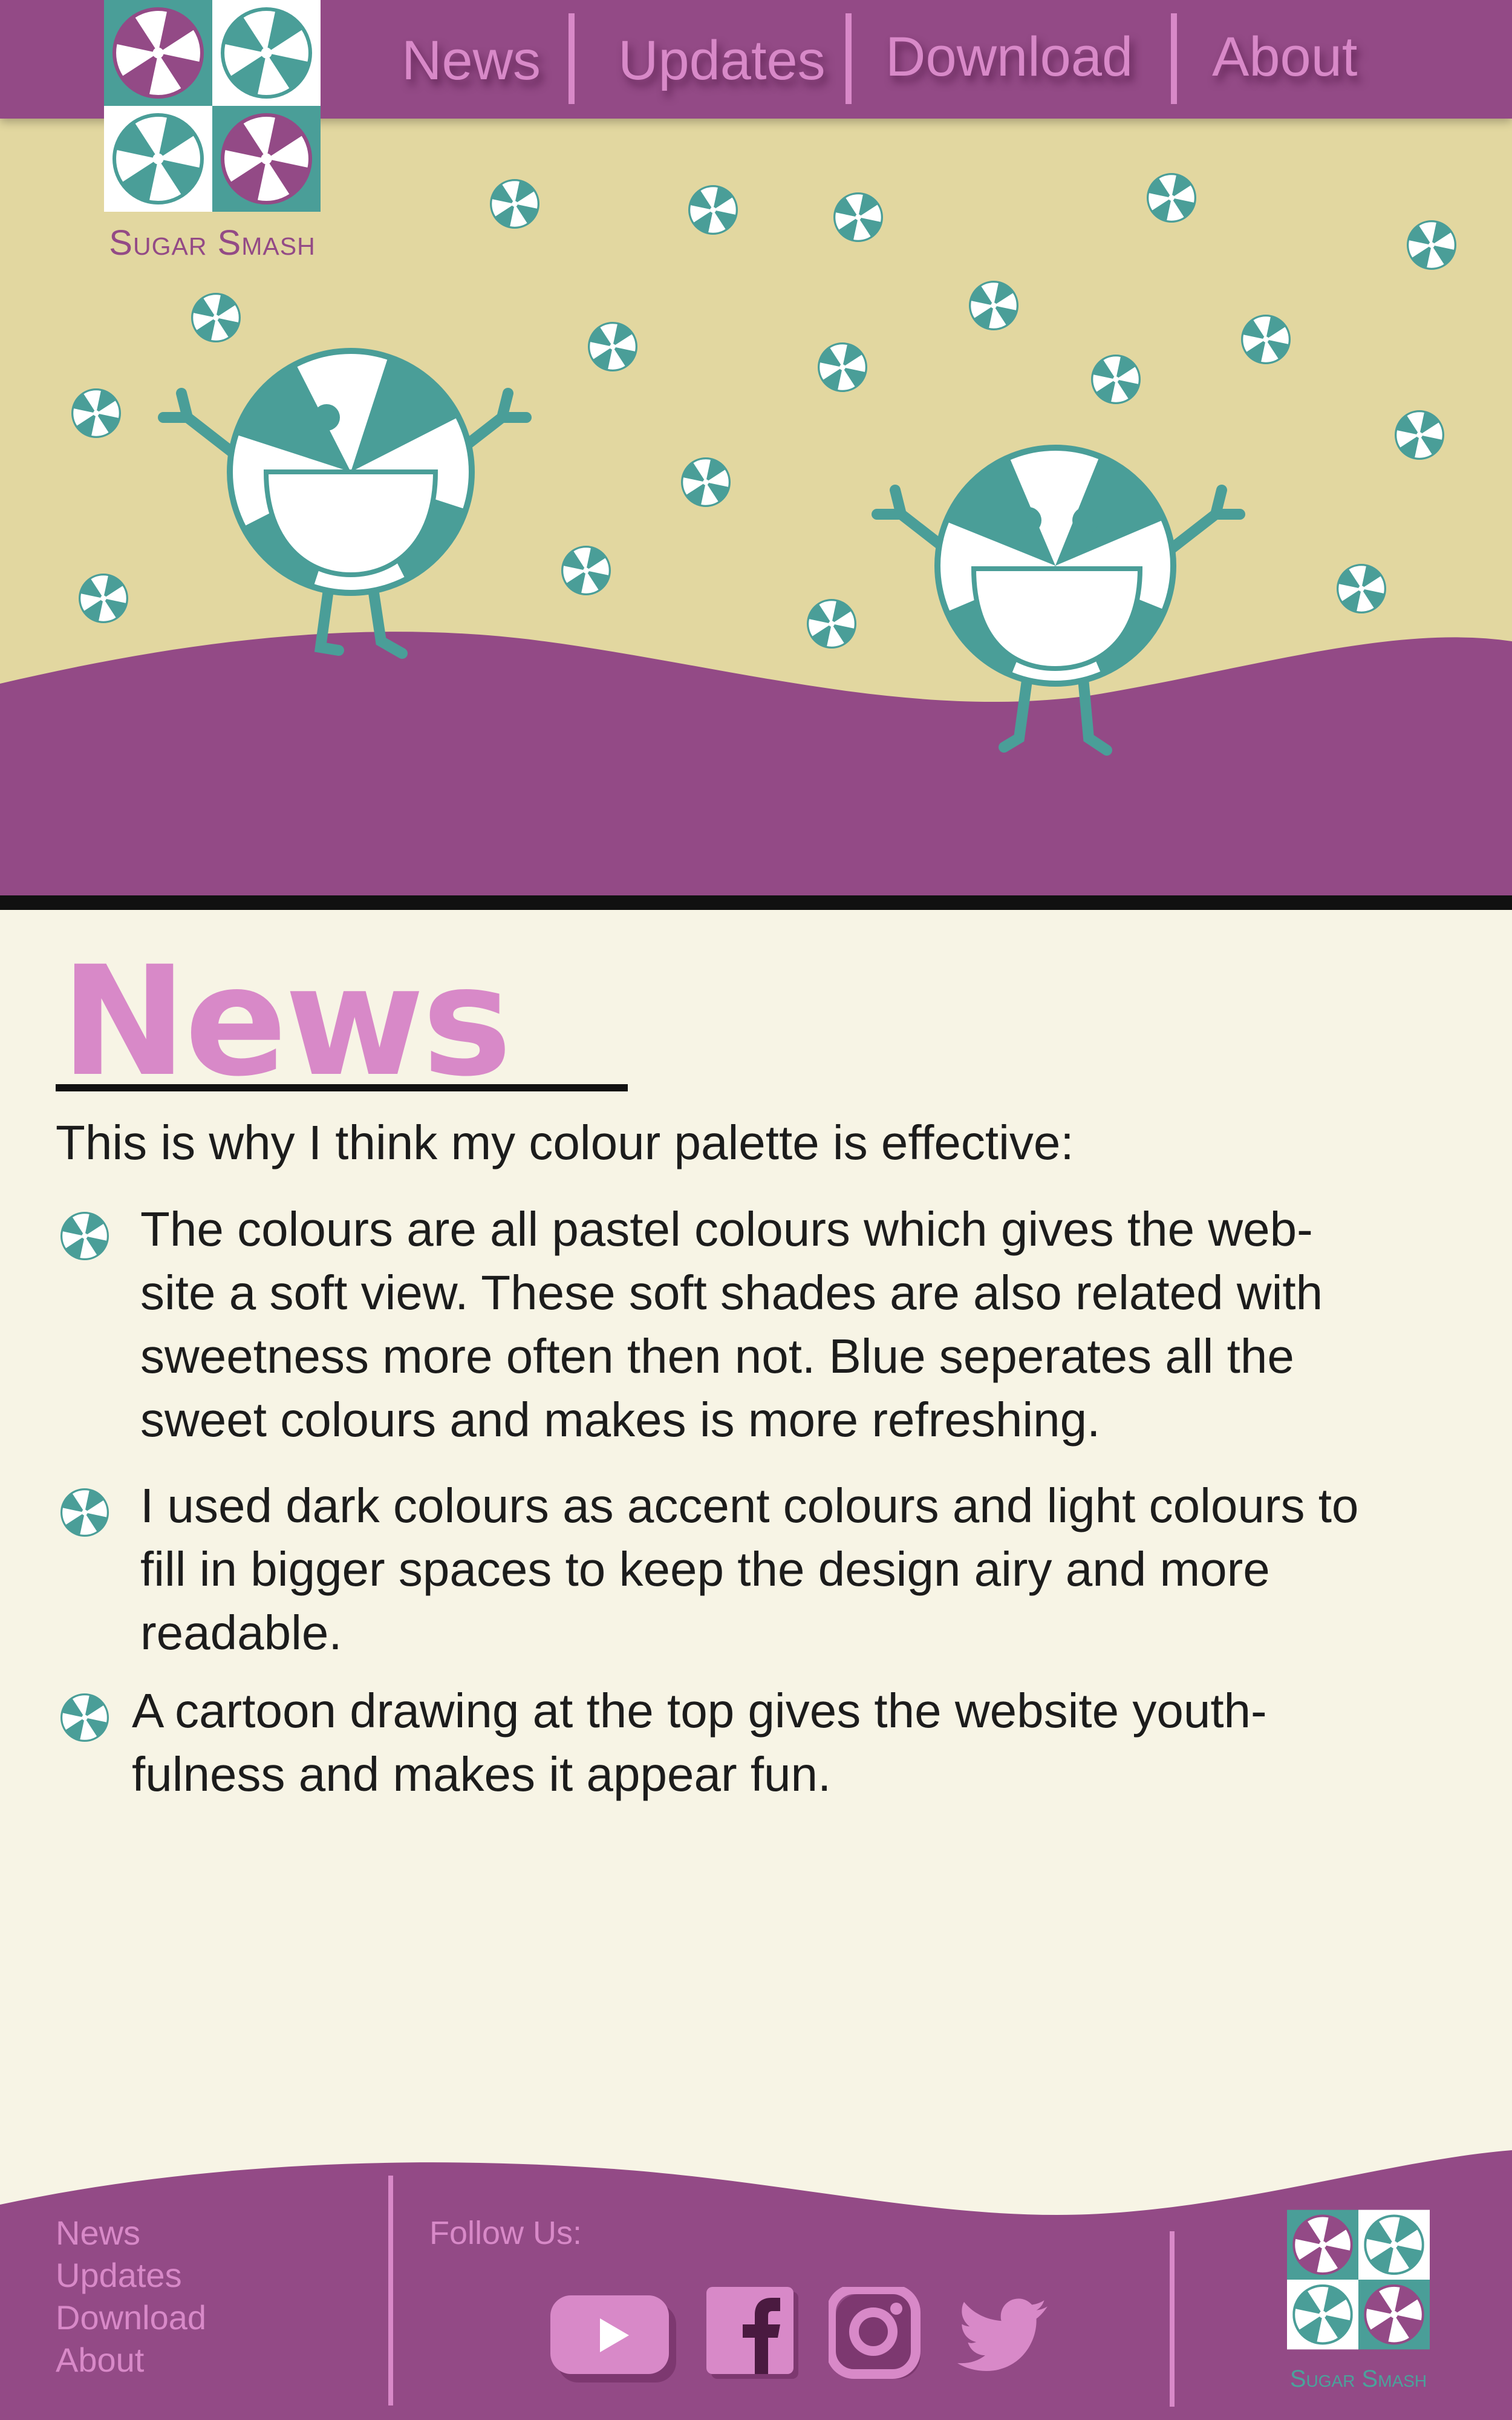  Describe the element at coordinates (754, 2334) in the screenshot. I see `facebook-icon` at that location.